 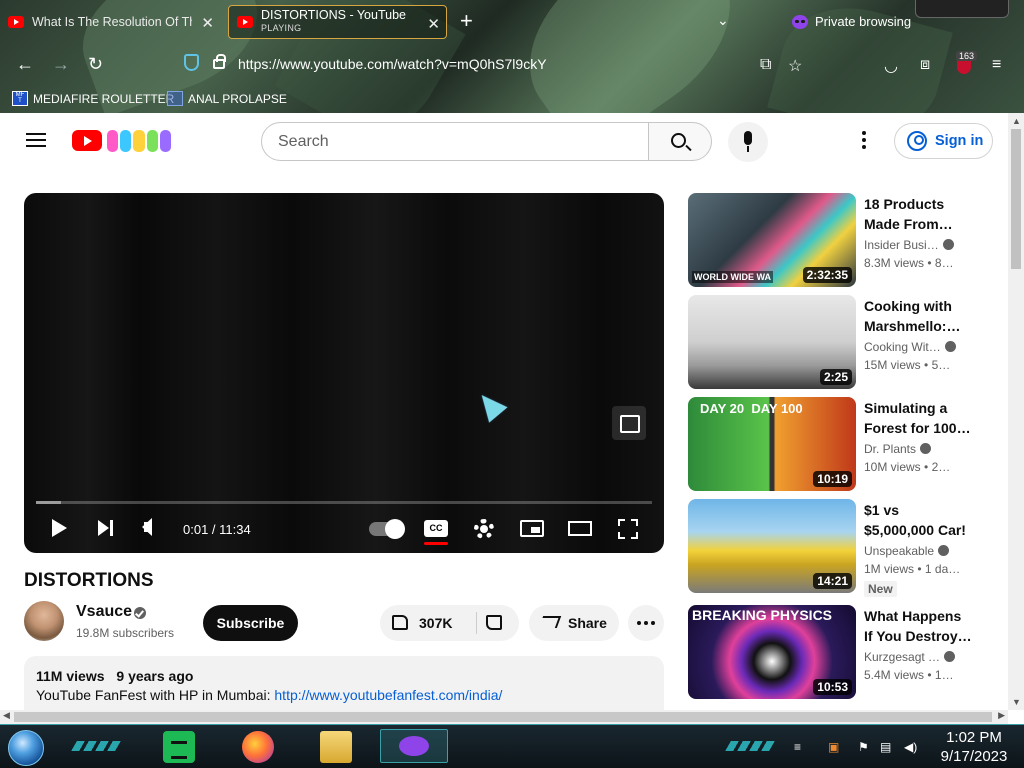 What do you see at coordinates (833, 747) in the screenshot?
I see `tray-app-icon: ▣` at bounding box center [833, 747].